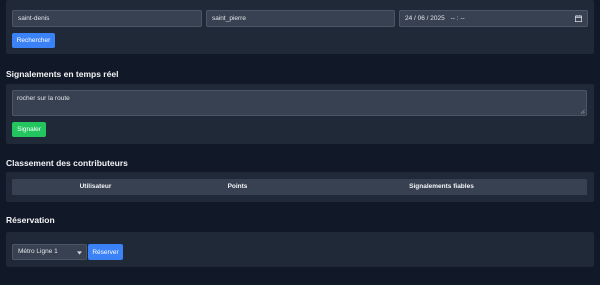 Image resolution: width=600 pixels, height=285 pixels. What do you see at coordinates (457, 18) in the screenshot?
I see `time-value: --` at bounding box center [457, 18].